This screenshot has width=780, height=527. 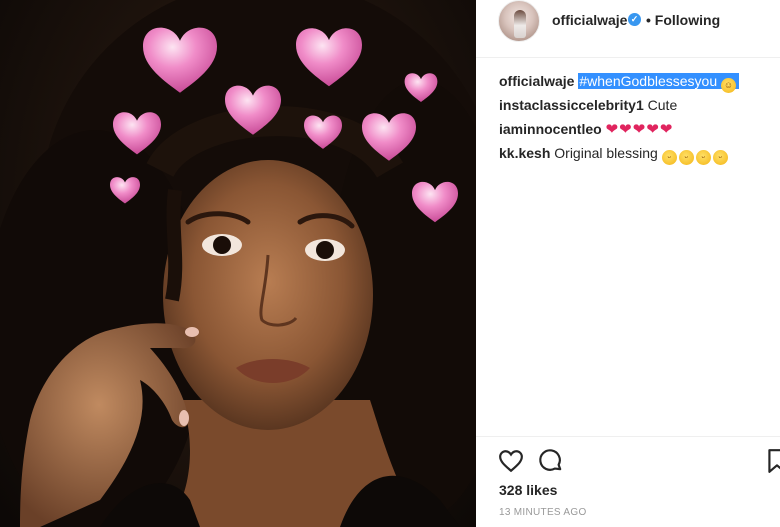 I want to click on heart-emoji-row: ❤❤❤❤❤, so click(x=639, y=129).